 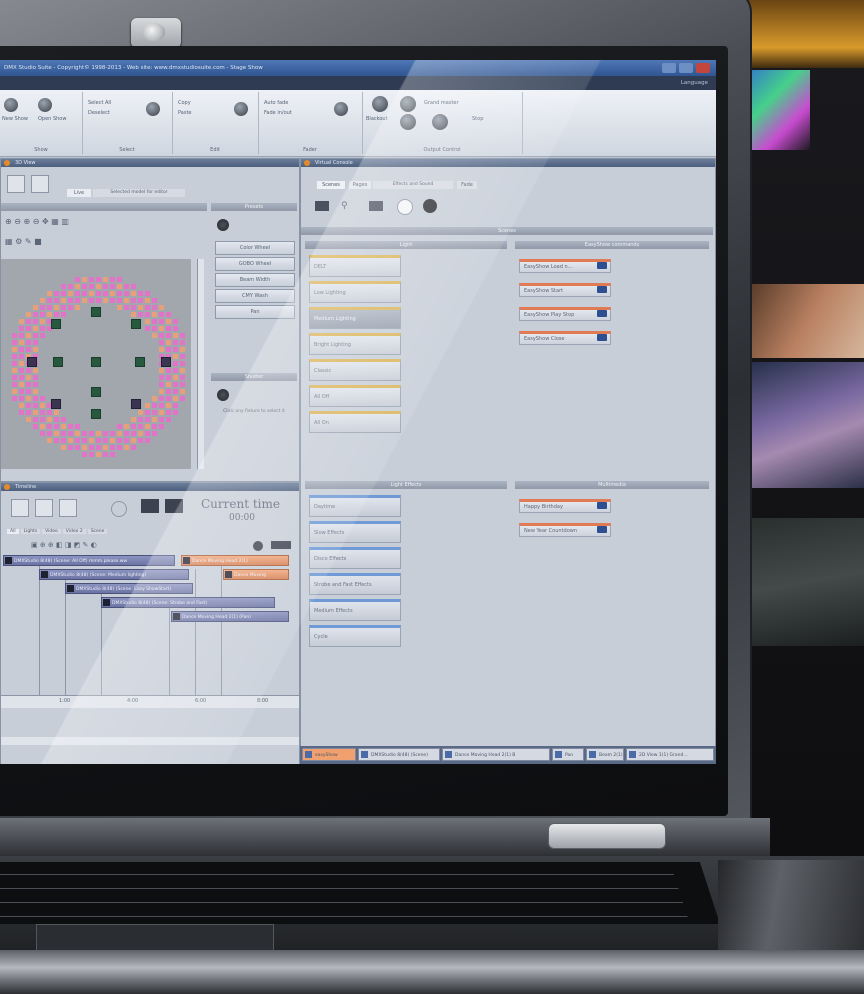 I want to click on tab-selected-model: Selected model for editor, so click(x=139, y=193).